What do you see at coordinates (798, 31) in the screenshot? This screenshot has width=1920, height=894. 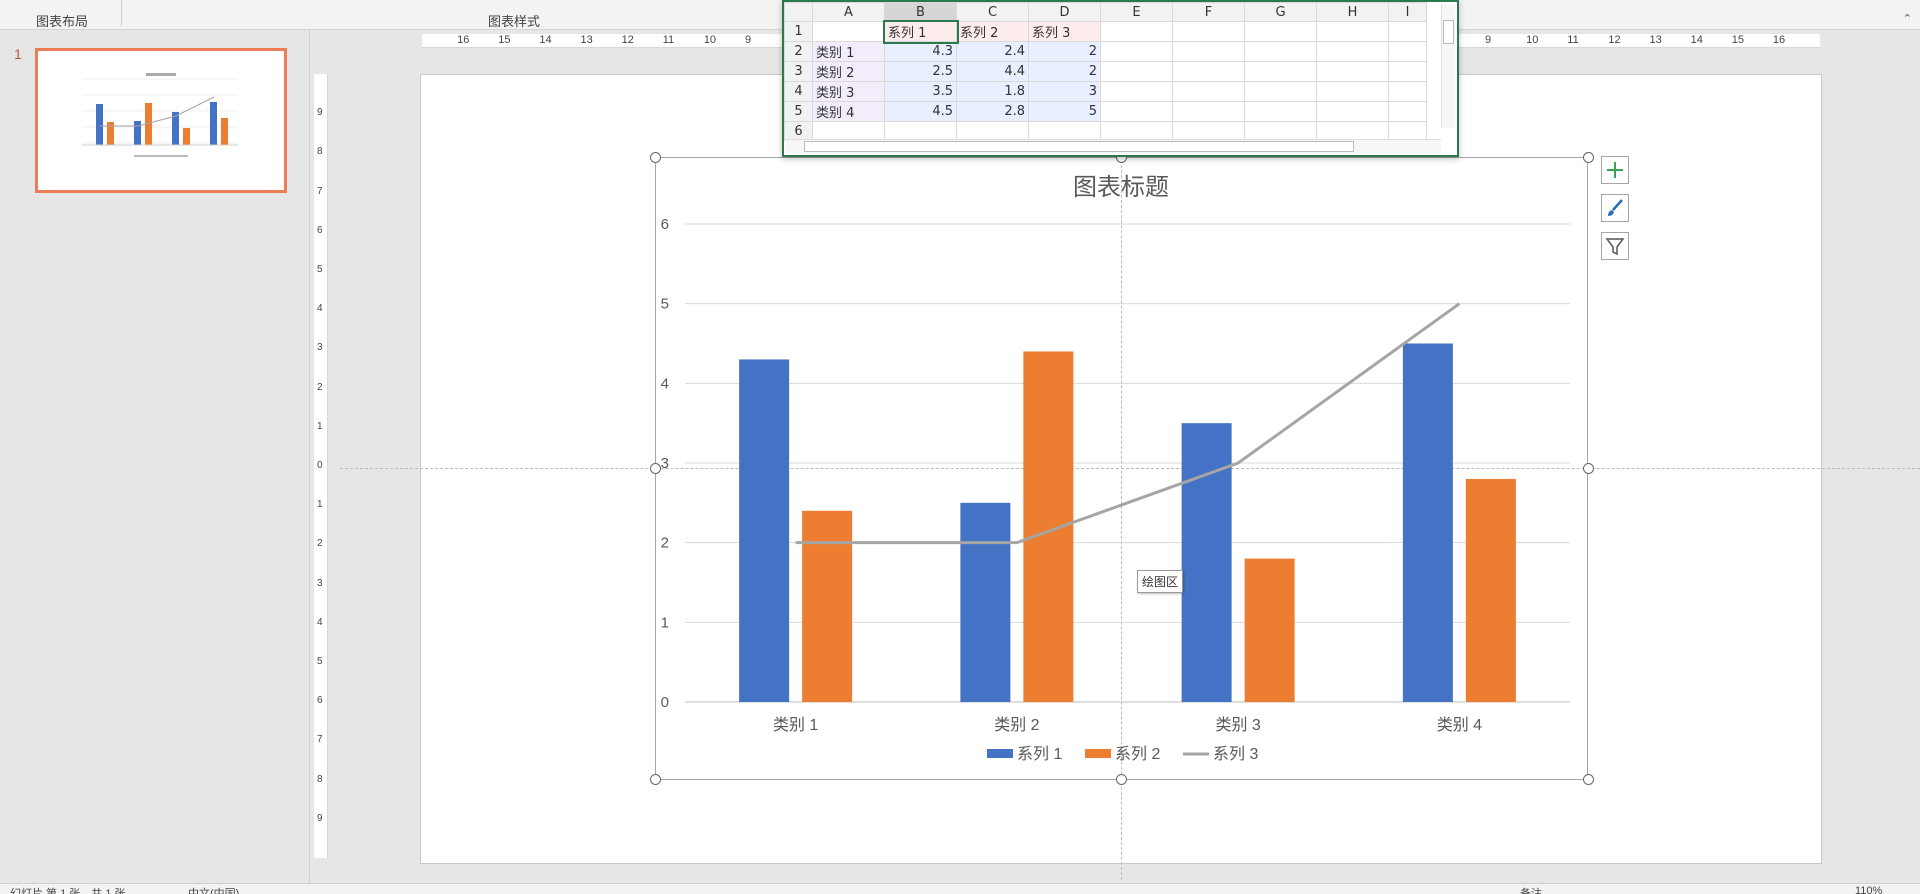 I see `row-header: 1` at bounding box center [798, 31].